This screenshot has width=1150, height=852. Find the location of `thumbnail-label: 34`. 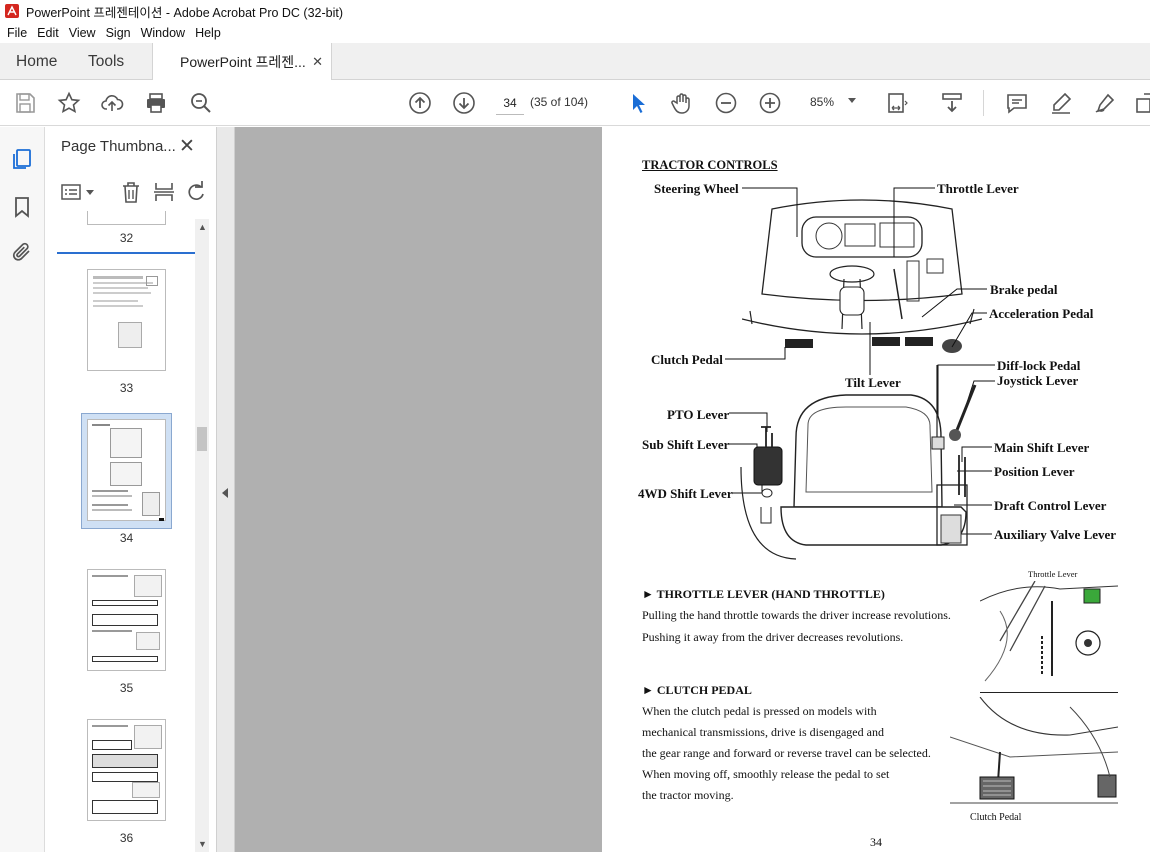

thumbnail-label: 34 is located at coordinates (126, 538).